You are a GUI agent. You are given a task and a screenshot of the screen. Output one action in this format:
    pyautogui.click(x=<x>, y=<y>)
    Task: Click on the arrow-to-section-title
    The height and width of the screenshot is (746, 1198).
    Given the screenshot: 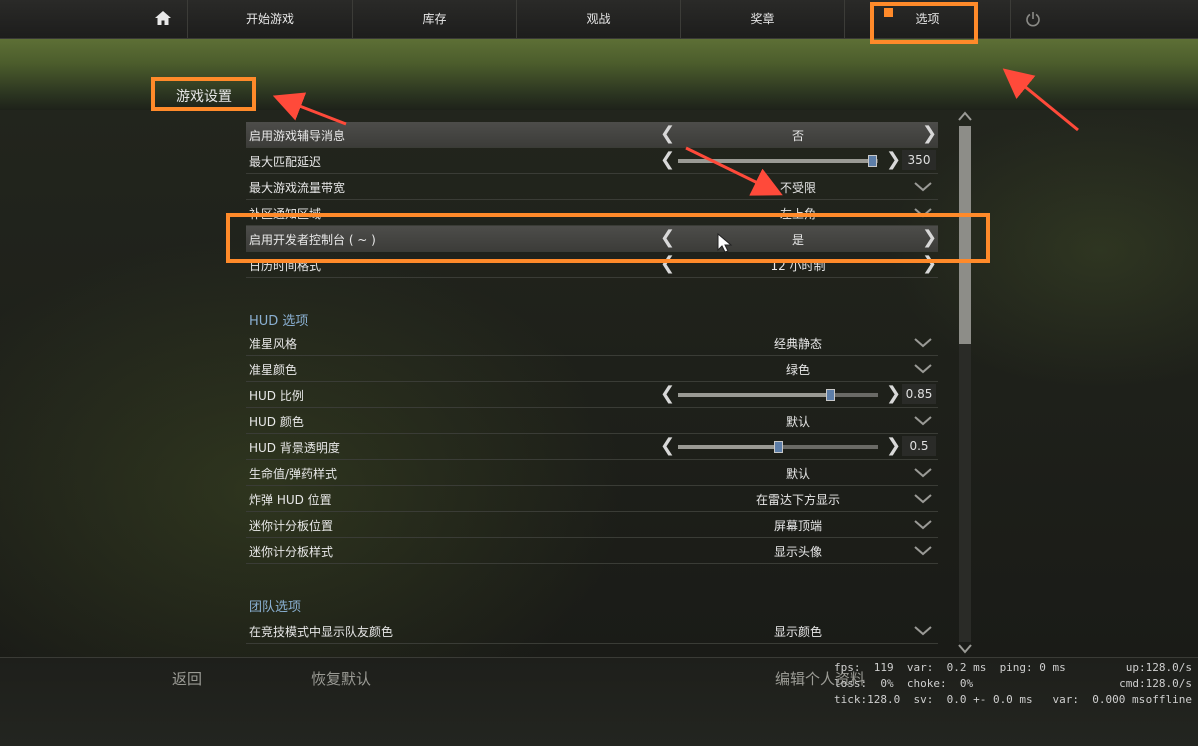 What is the action you would take?
    pyautogui.click(x=309, y=109)
    